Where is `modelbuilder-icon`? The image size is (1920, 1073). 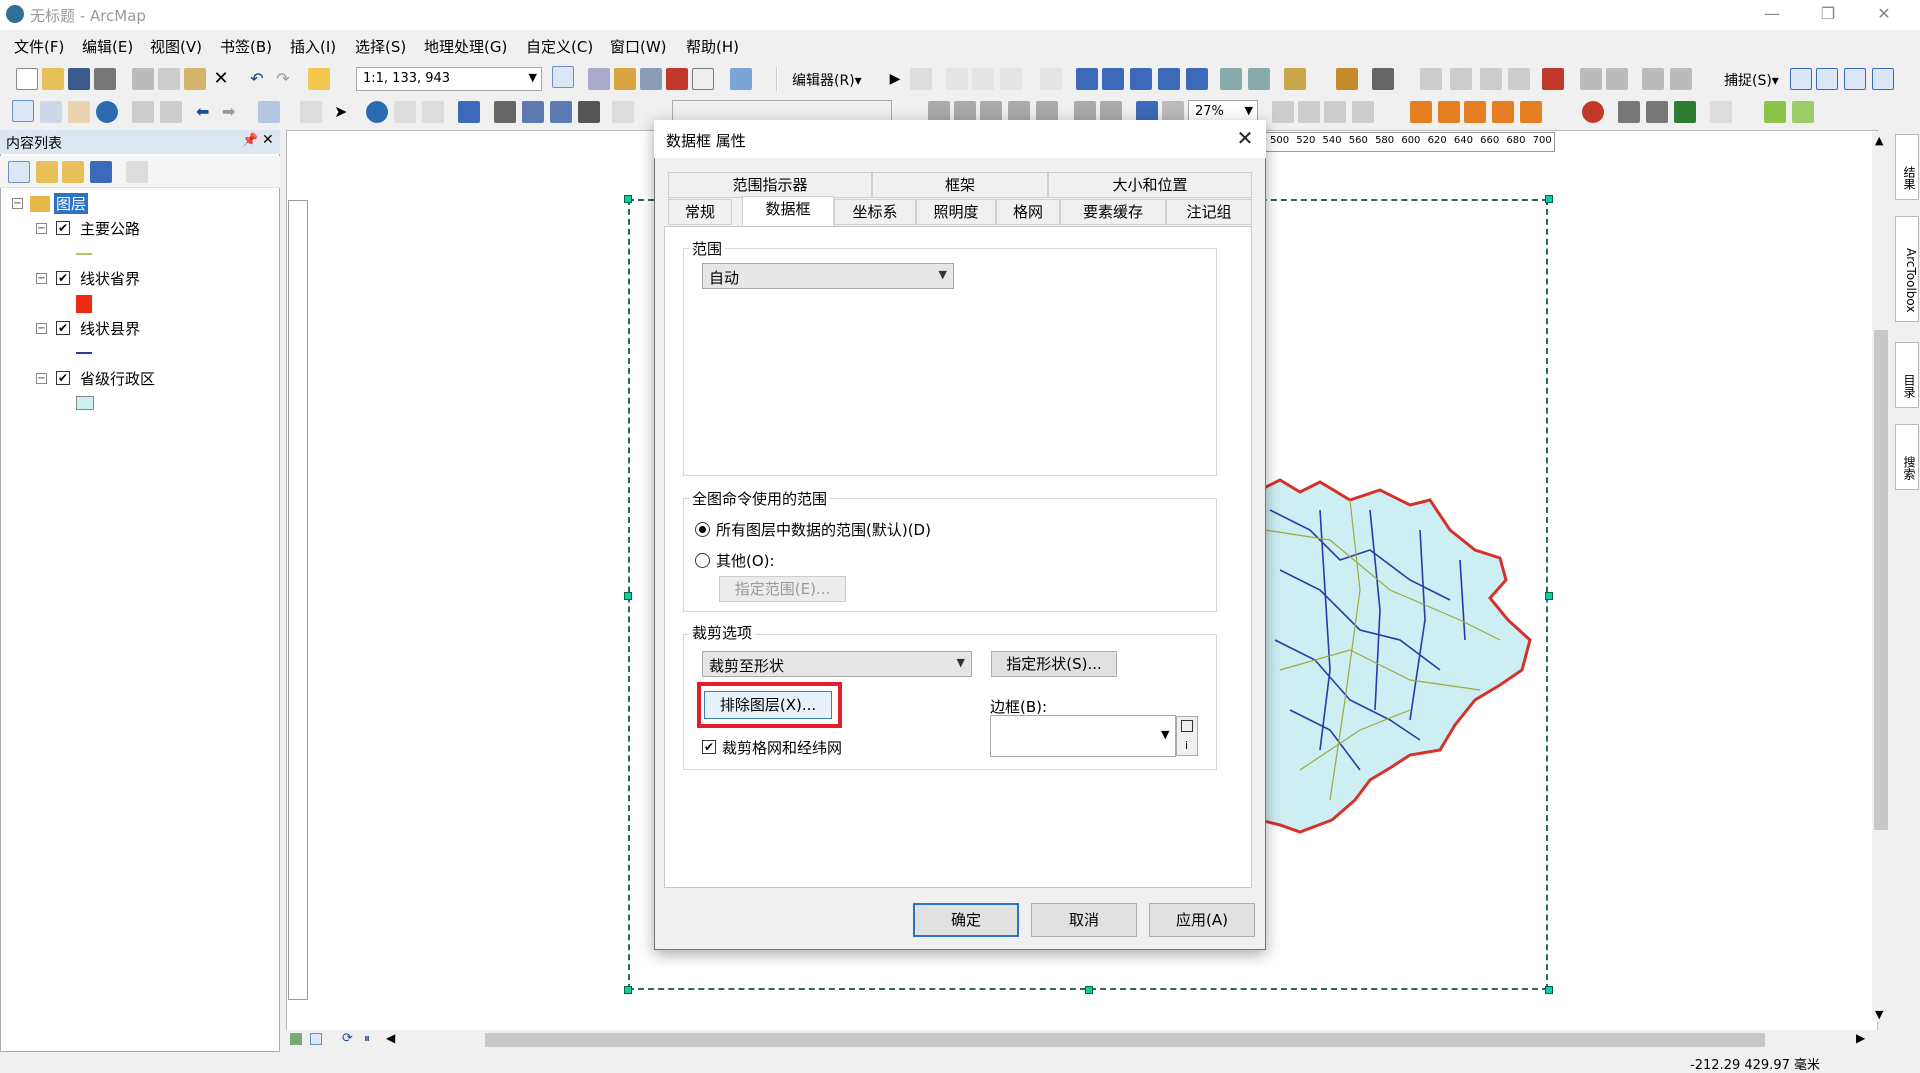 modelbuilder-icon is located at coordinates (741, 79).